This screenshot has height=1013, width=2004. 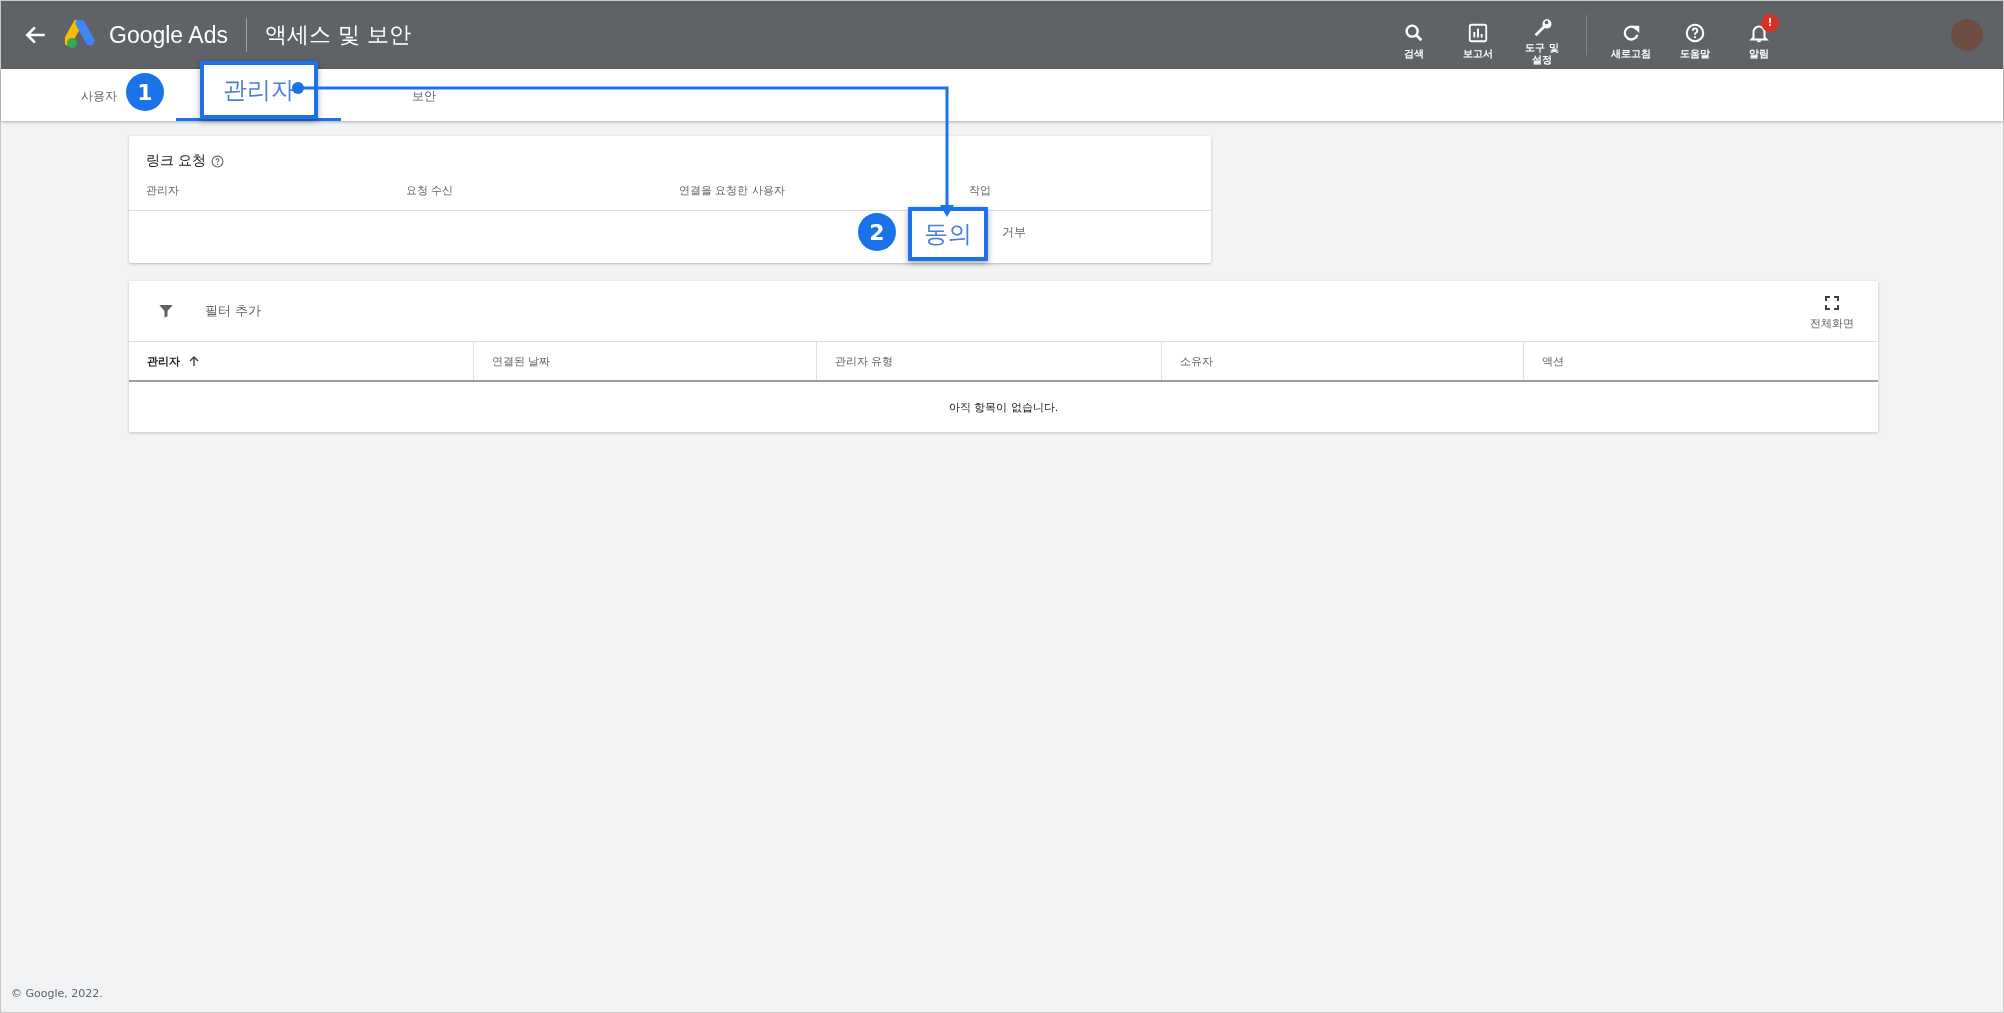 I want to click on tab: 관리자, so click(x=258, y=89).